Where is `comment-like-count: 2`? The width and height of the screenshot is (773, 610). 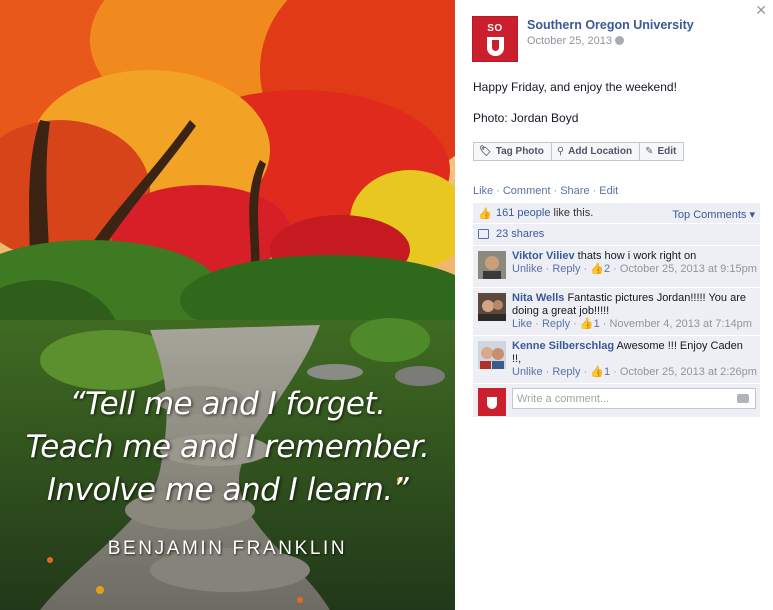
comment-like-count: 2 is located at coordinates (607, 269).